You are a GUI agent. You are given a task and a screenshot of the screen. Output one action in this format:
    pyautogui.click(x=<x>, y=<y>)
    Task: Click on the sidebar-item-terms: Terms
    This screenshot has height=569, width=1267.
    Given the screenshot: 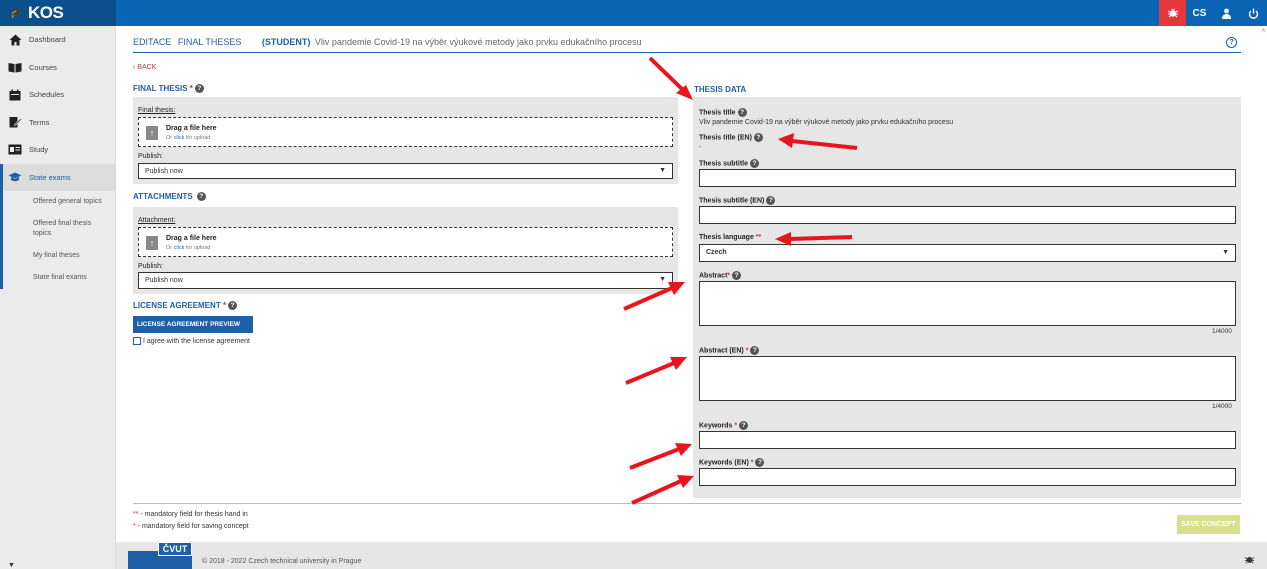 What is the action you would take?
    pyautogui.click(x=57, y=123)
    